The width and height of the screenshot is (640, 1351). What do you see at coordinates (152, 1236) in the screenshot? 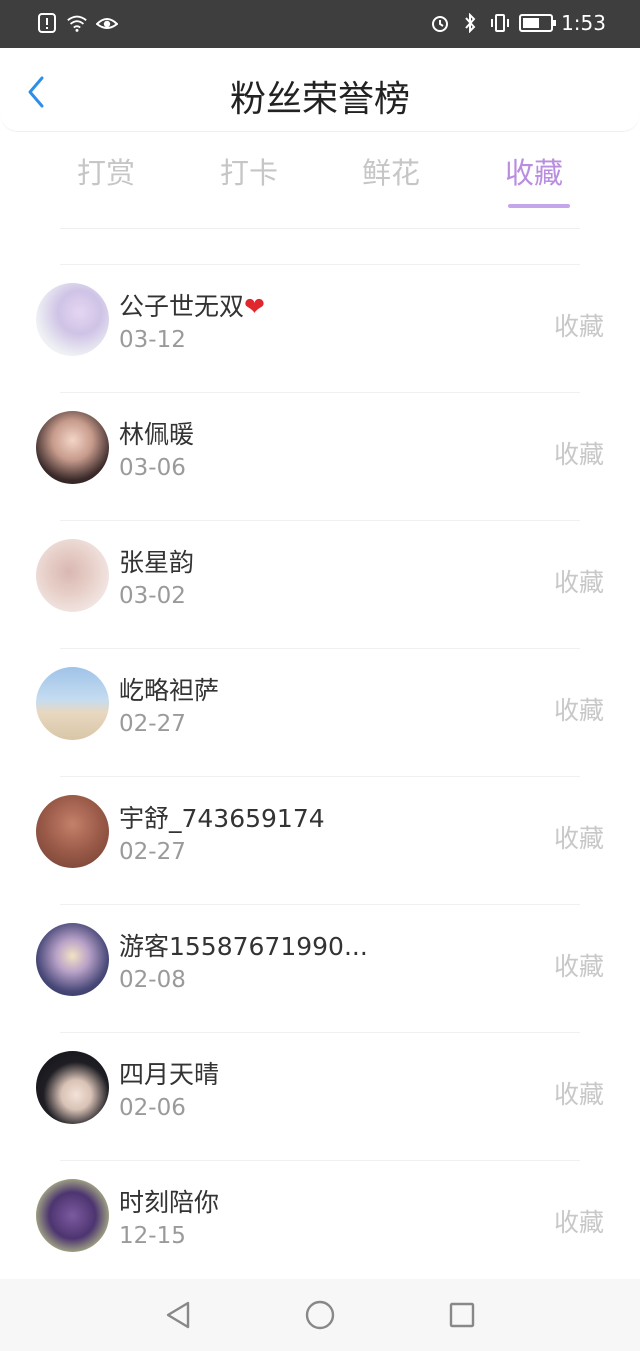
I see `date: 12-15` at bounding box center [152, 1236].